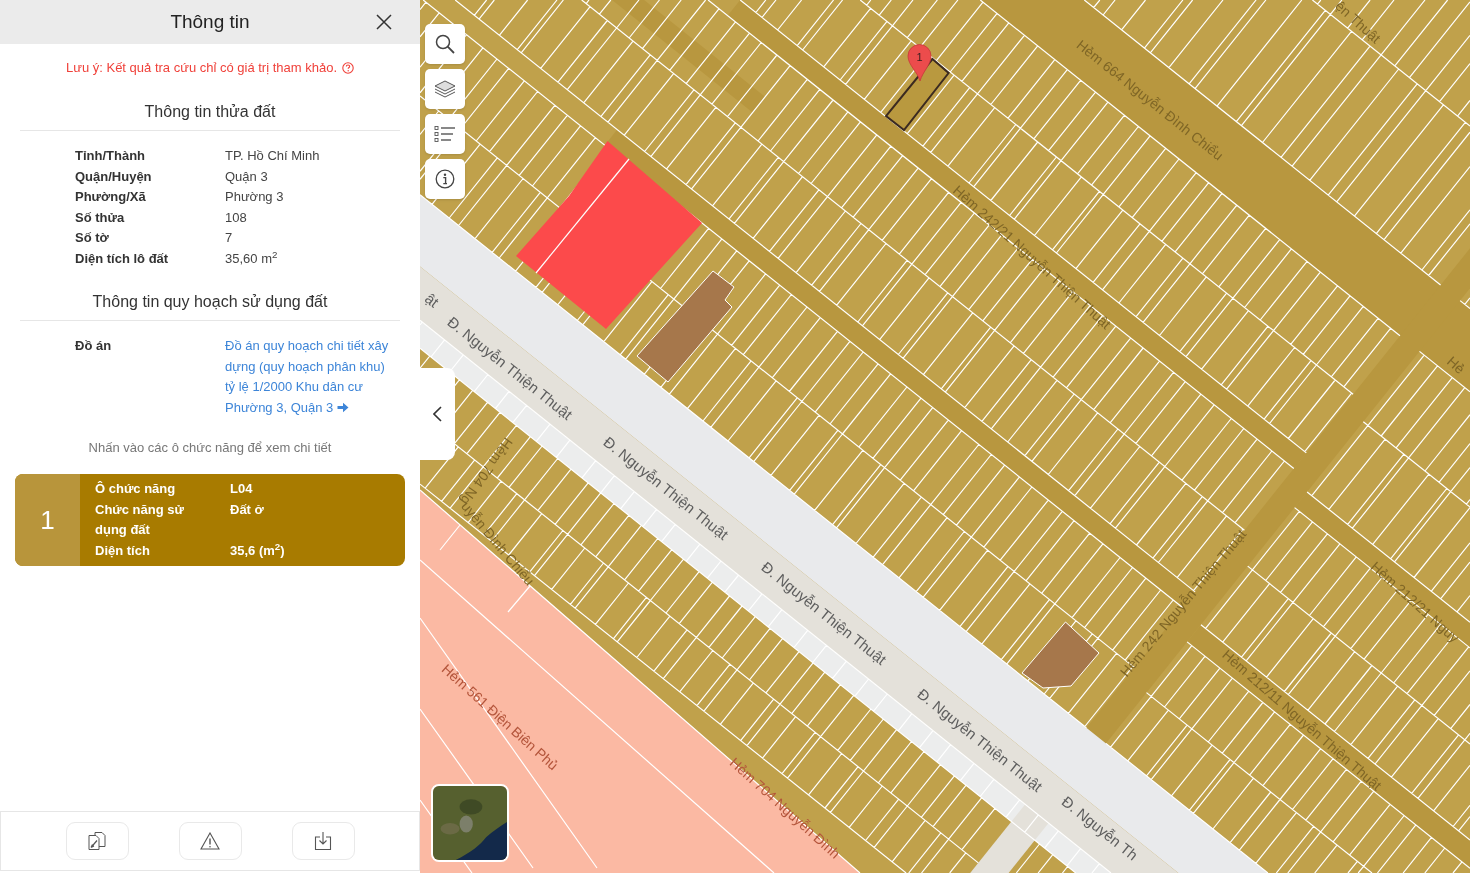 Image resolution: width=1470 pixels, height=873 pixels. What do you see at coordinates (432, 300) in the screenshot?
I see `street-label: ật` at bounding box center [432, 300].